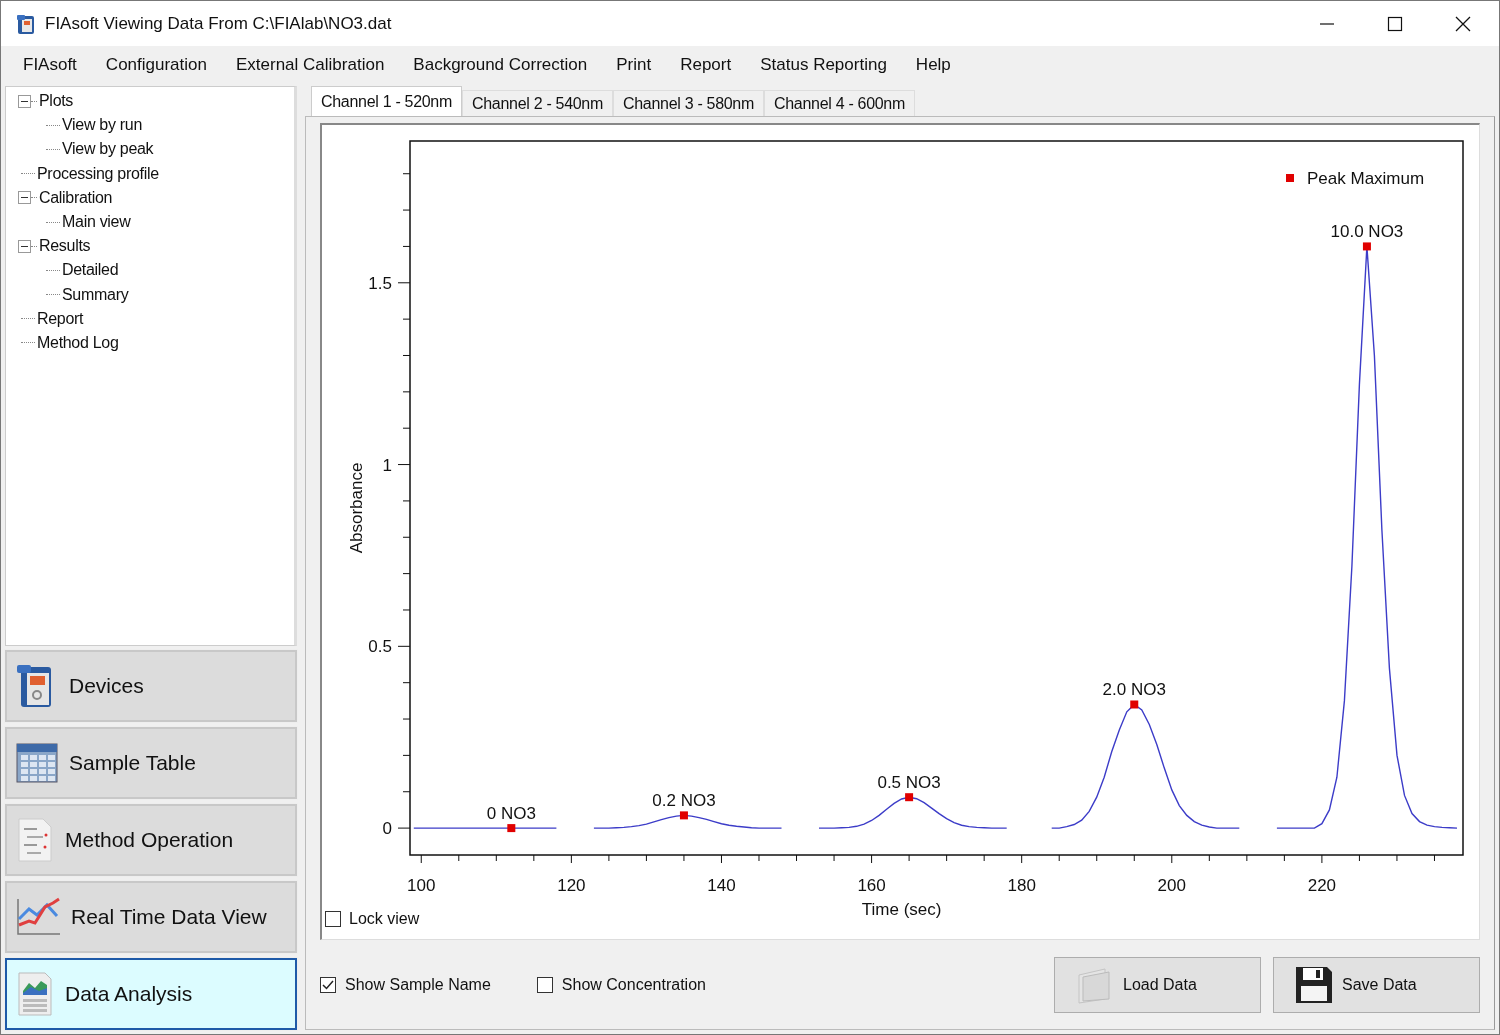 This screenshot has width=1500, height=1035. I want to click on y-tick-label: 0, so click(387, 829).